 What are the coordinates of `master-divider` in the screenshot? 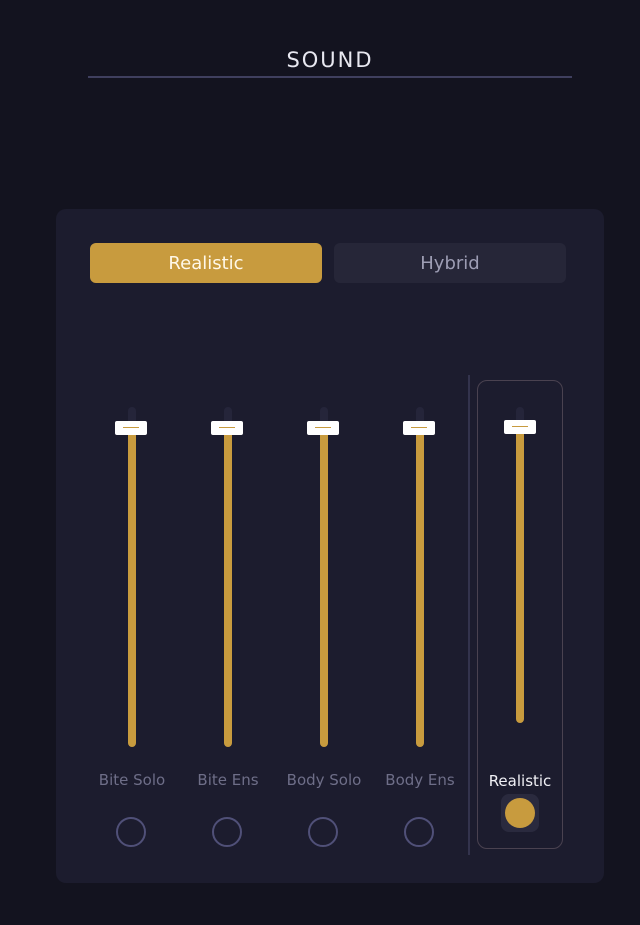 It's located at (469, 615).